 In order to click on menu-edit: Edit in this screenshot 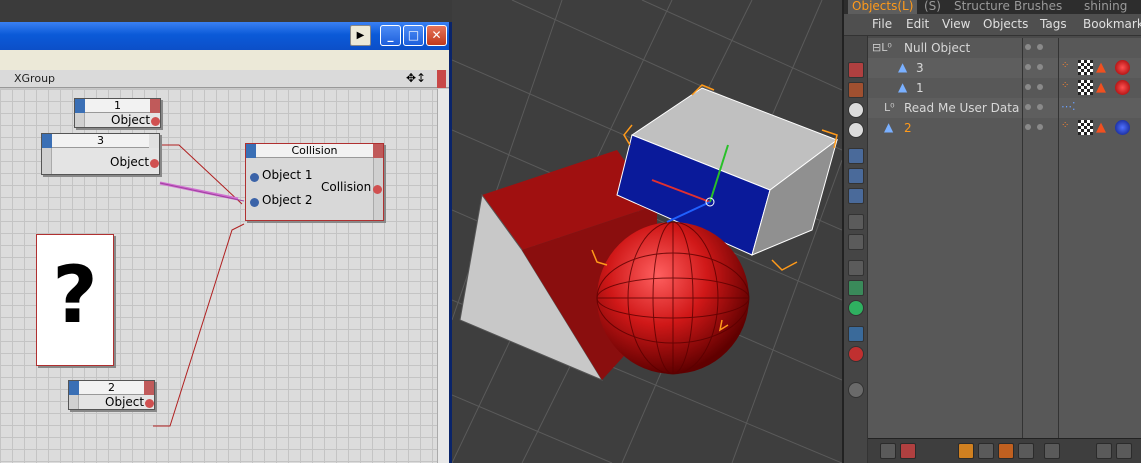, I will do `click(917, 24)`.